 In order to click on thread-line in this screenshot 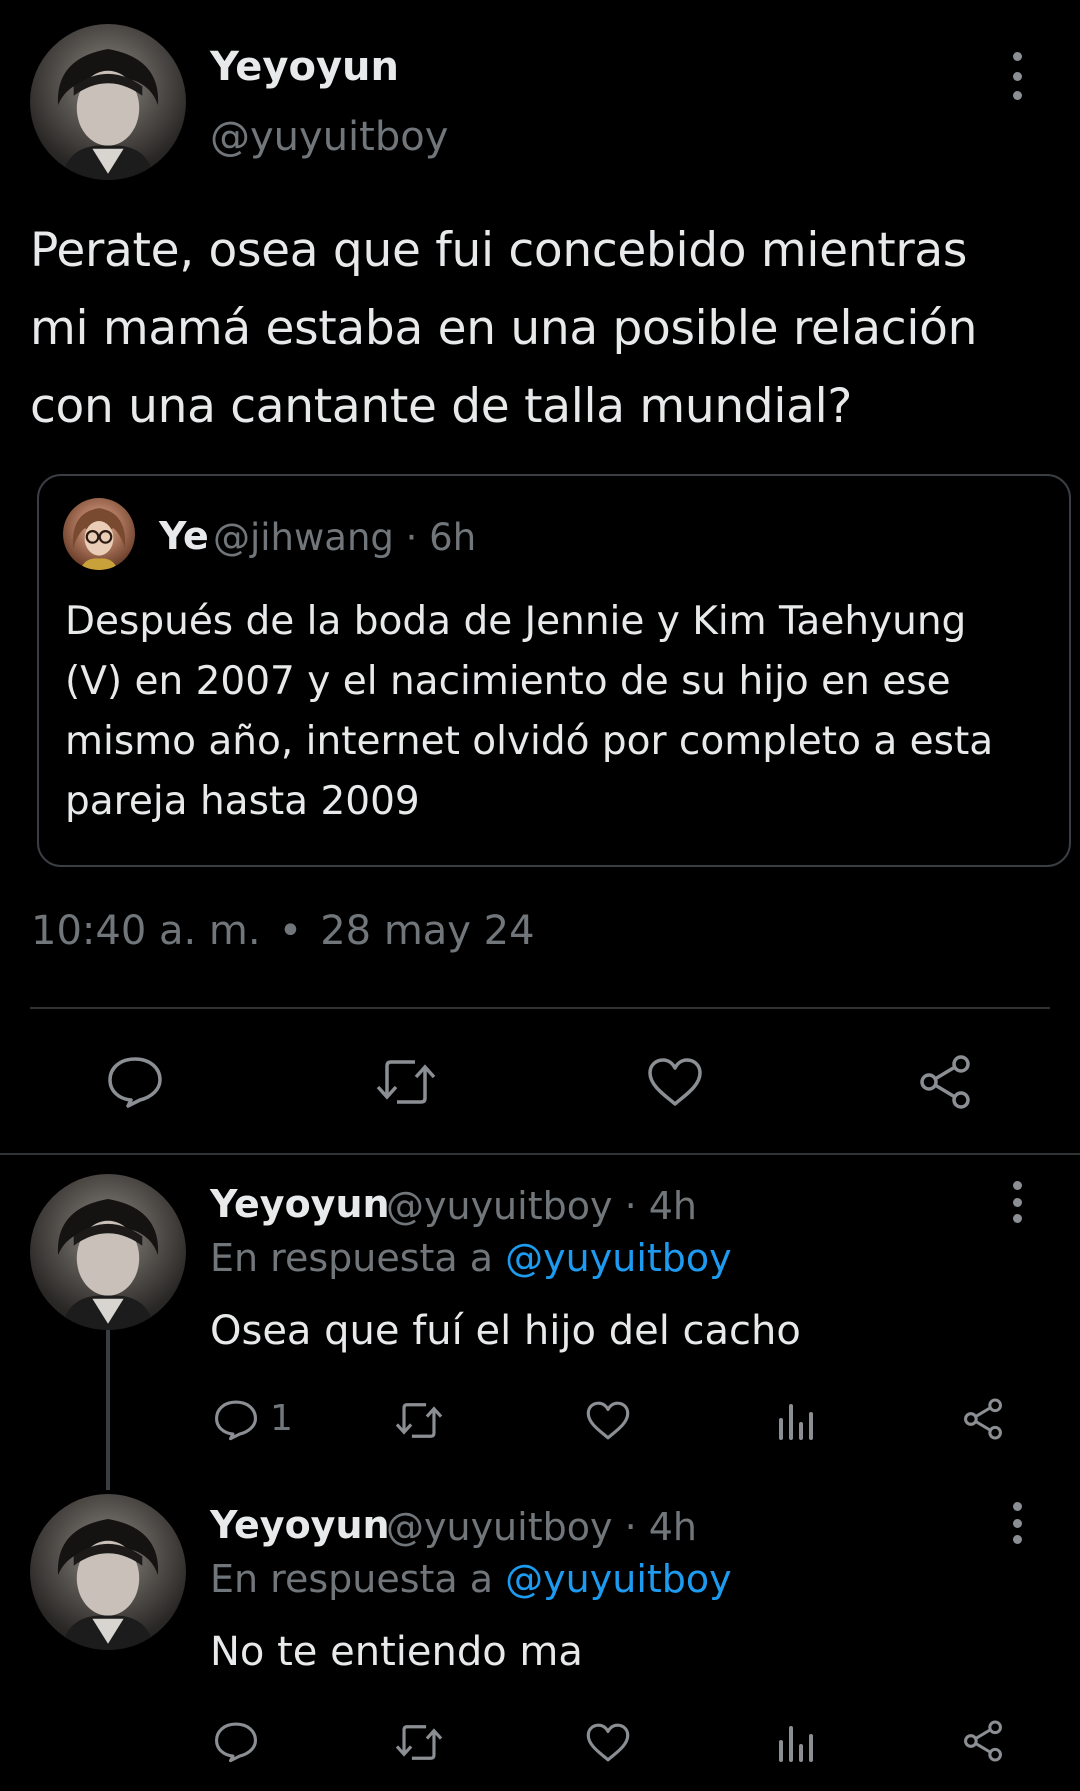, I will do `click(108, 1410)`.